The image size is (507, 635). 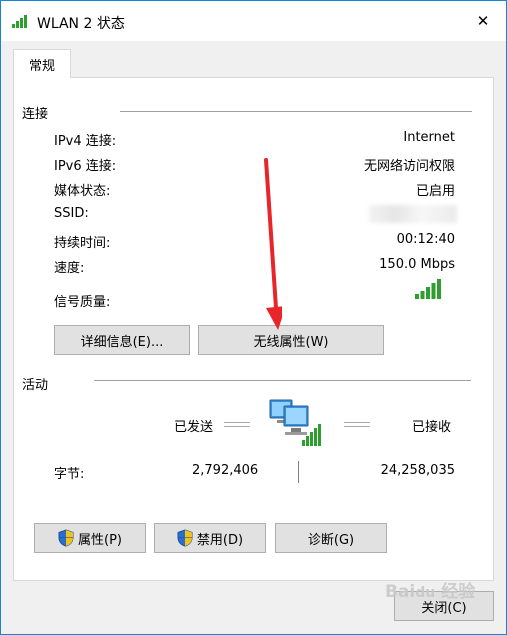 What do you see at coordinates (35, 385) in the screenshot?
I see `activity-section-title: 活动` at bounding box center [35, 385].